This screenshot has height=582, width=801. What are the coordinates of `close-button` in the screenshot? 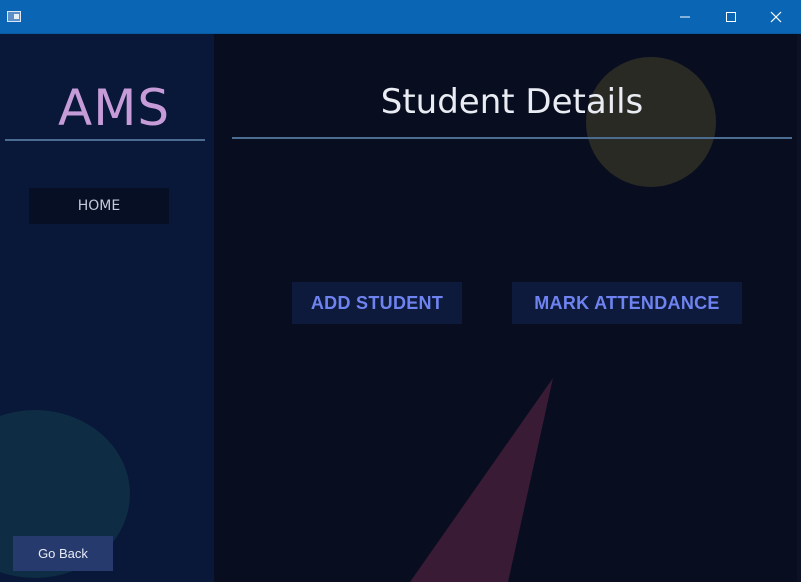 It's located at (776, 17).